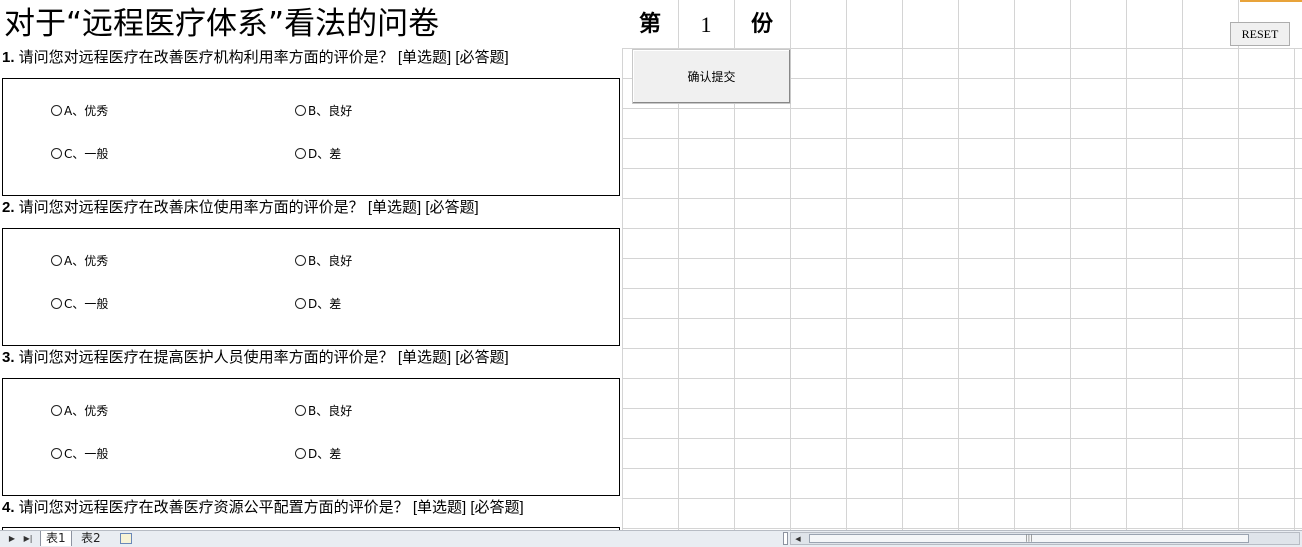 The width and height of the screenshot is (1302, 547). Describe the element at coordinates (651, 538) in the screenshot. I see `sheet-tab-bar: ▶ ▶| 表1 表2 ◀ |||` at that location.